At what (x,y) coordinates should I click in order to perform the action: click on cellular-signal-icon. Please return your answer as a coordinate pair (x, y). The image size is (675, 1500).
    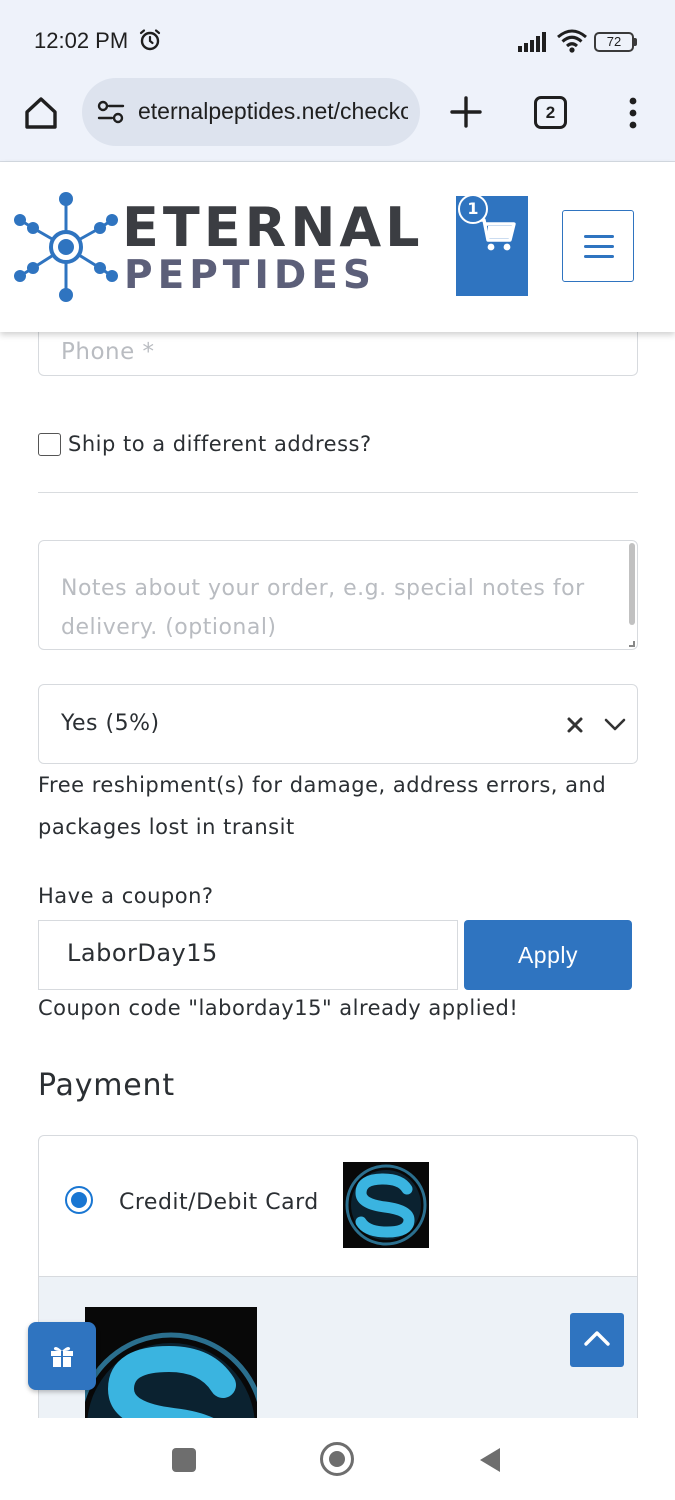
    Looking at the image, I should click on (532, 42).